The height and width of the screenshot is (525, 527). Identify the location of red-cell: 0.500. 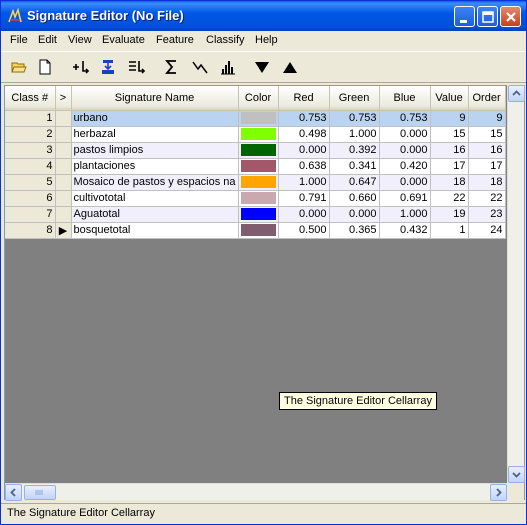
(304, 230).